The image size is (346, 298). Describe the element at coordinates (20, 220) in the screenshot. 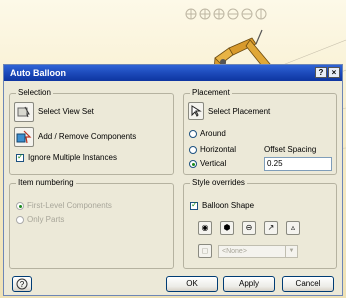

I see `only-parts-radio` at that location.